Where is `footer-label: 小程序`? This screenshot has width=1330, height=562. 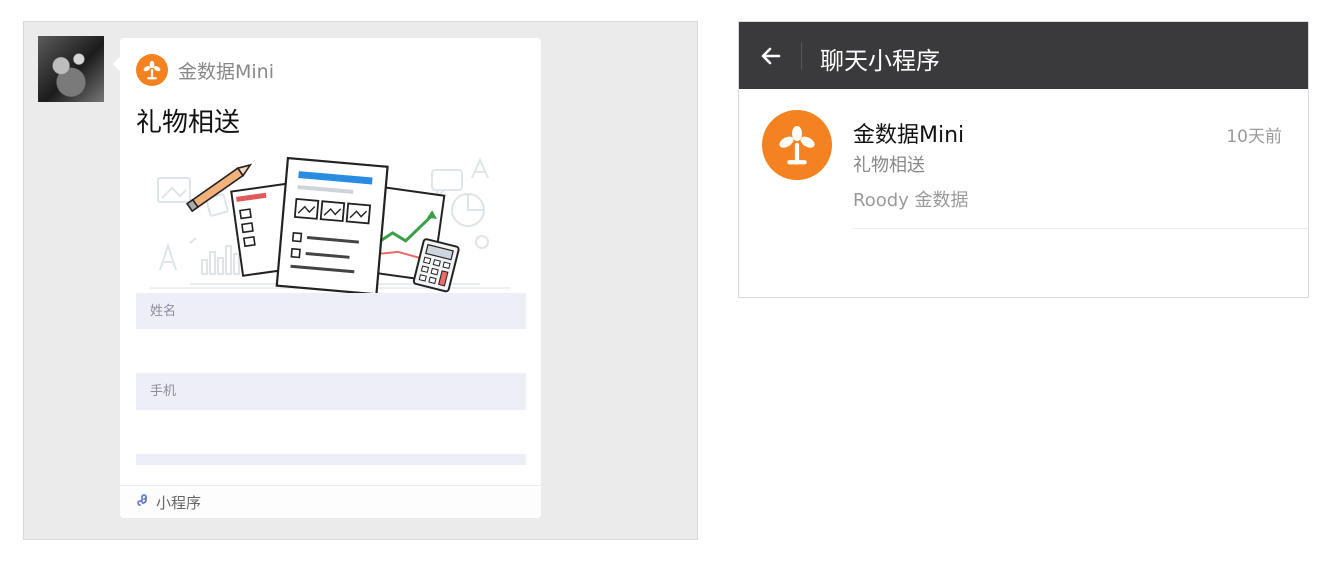 footer-label: 小程序 is located at coordinates (179, 502).